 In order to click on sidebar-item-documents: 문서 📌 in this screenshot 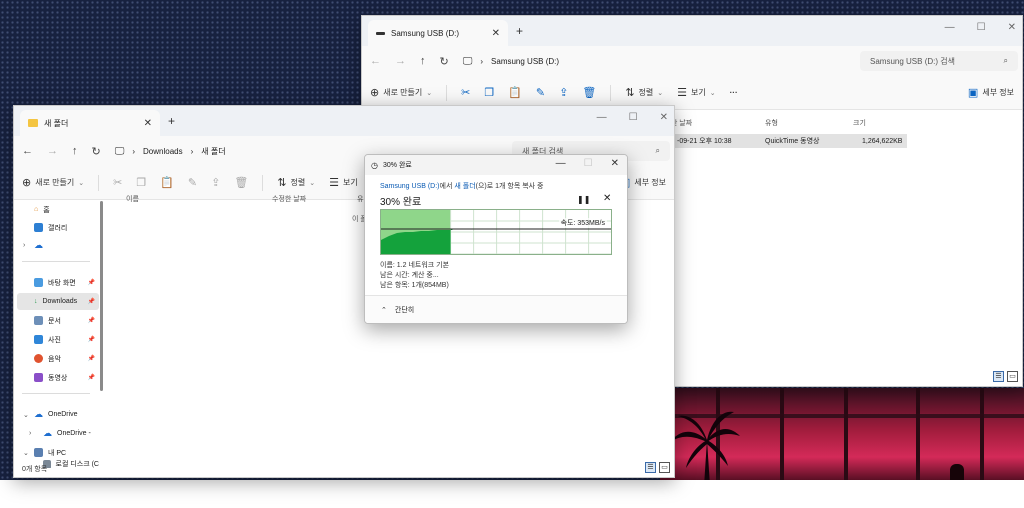, I will do `click(58, 320)`.